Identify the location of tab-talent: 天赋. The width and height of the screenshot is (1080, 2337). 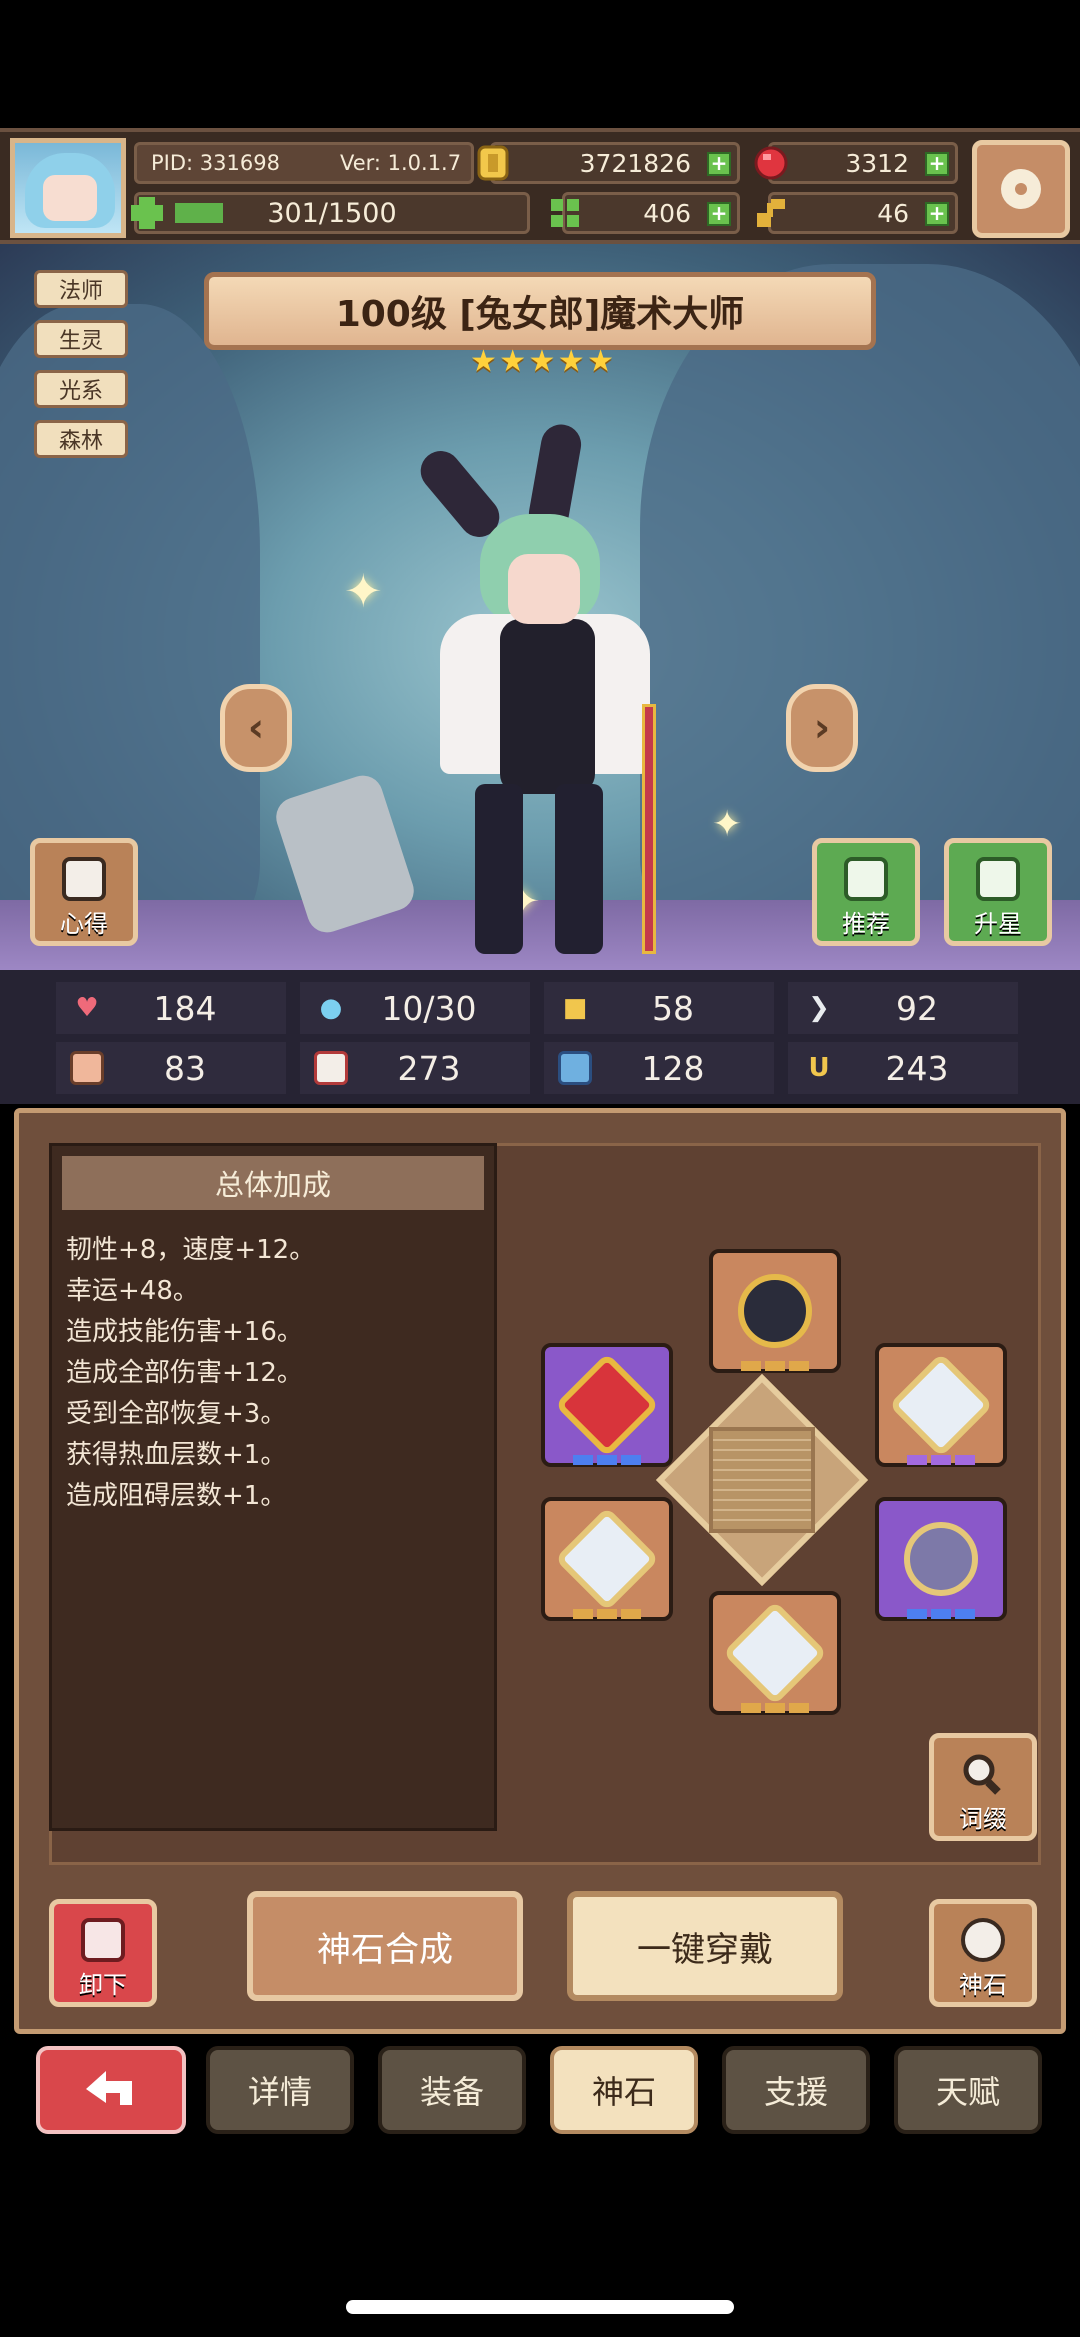
(968, 2090).